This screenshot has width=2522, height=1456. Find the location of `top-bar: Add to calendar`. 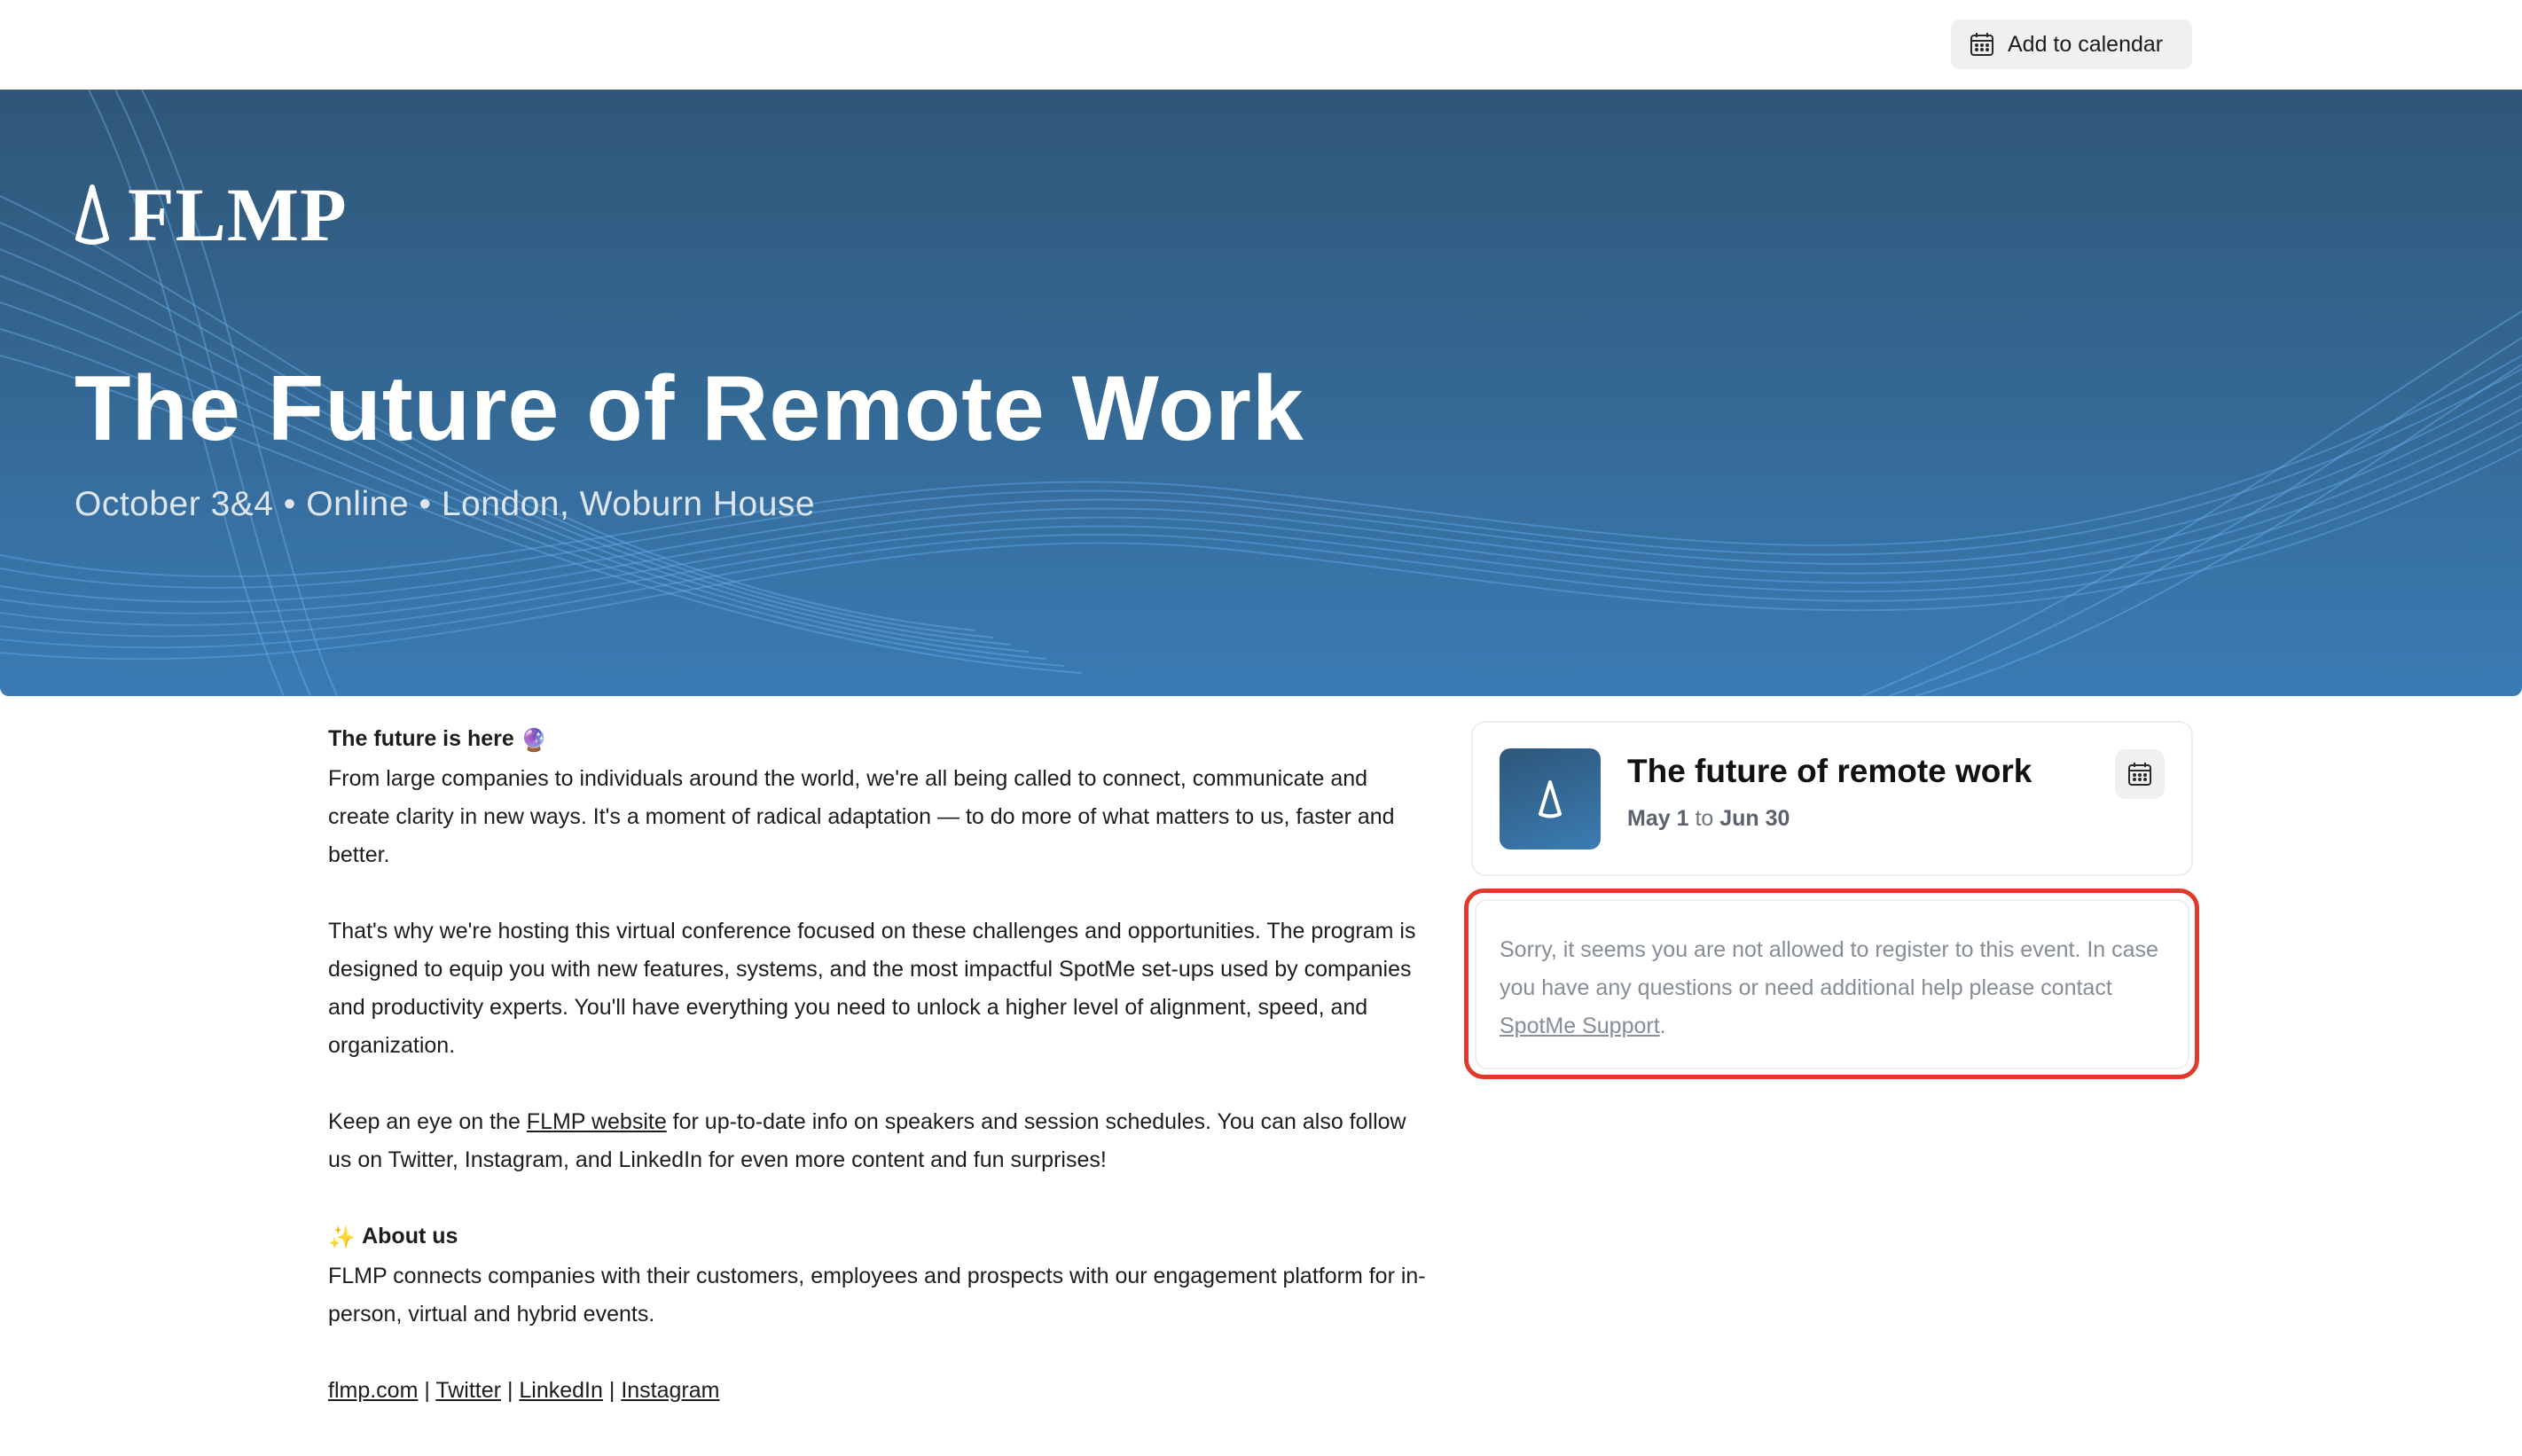

top-bar: Add to calendar is located at coordinates (1261, 44).